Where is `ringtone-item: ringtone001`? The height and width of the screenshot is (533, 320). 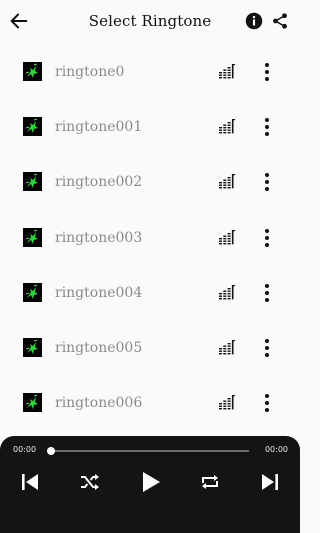
ringtone-item: ringtone001 is located at coordinates (150, 127).